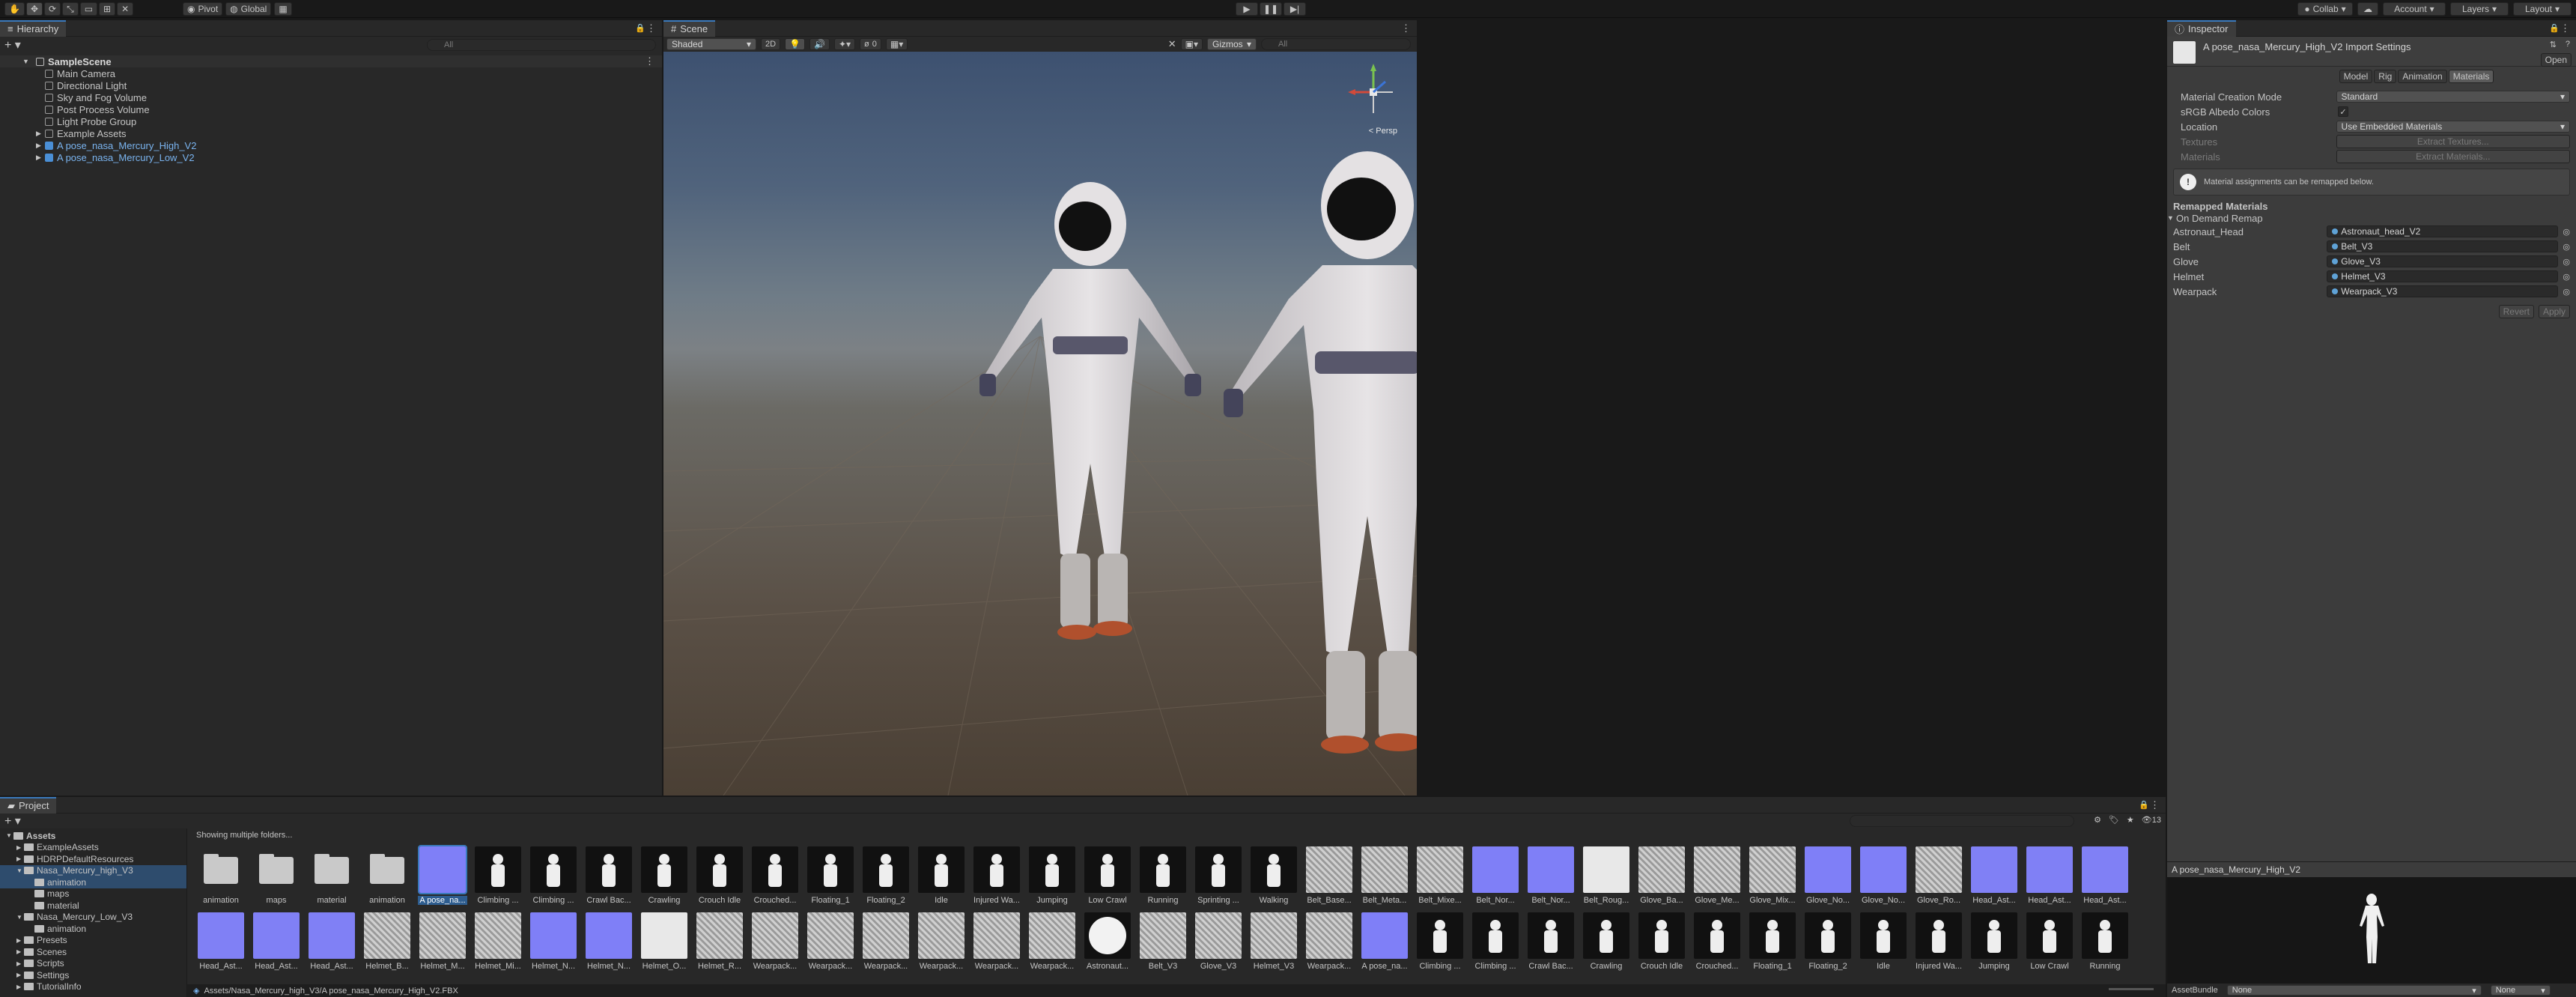  What do you see at coordinates (1606, 945) in the screenshot?
I see `asset-item: Crawling` at bounding box center [1606, 945].